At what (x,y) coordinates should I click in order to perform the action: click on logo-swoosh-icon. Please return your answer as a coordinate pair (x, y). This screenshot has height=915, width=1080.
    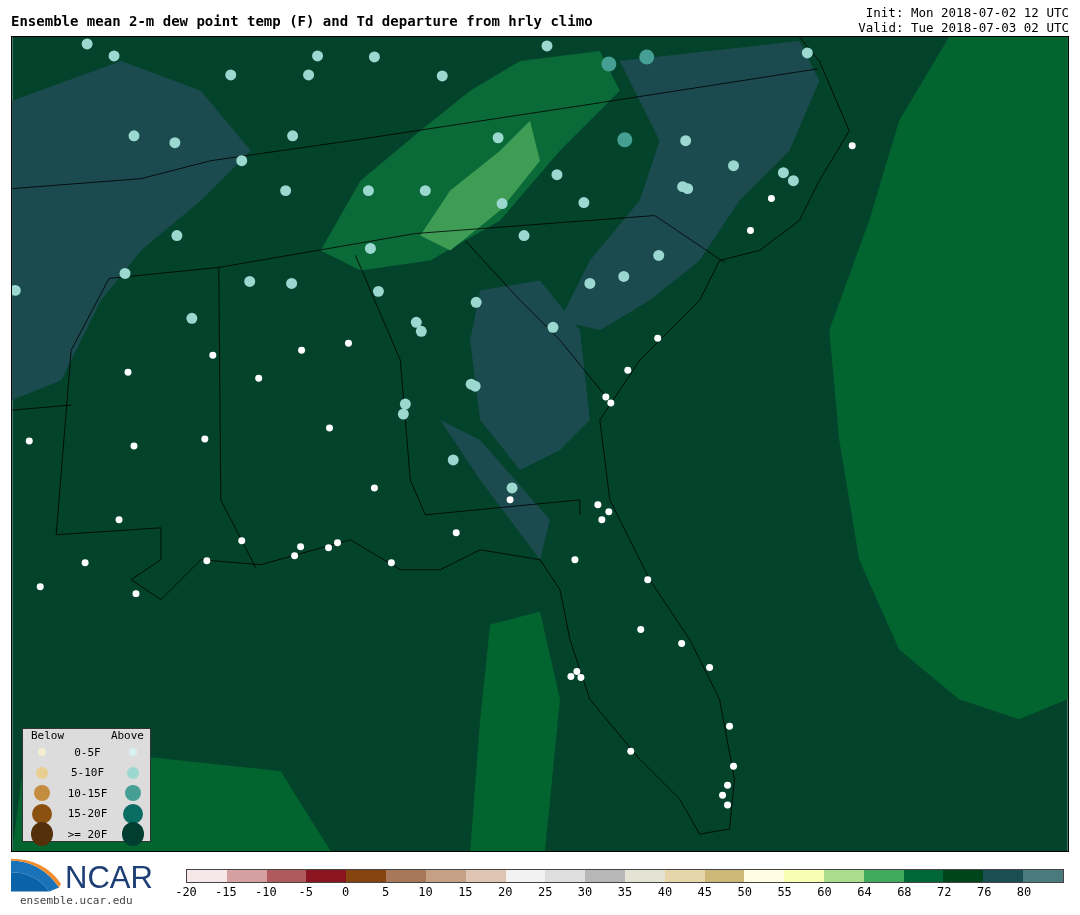
    Looking at the image, I should click on (36, 876).